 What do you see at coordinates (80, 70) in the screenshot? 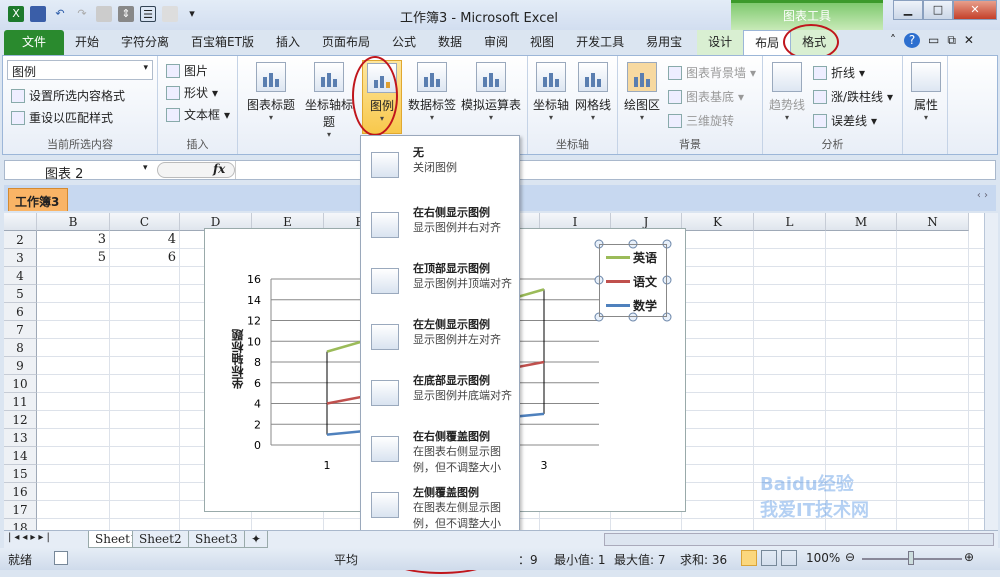
I see `chart-element-dropdown: 图例 ▾` at bounding box center [80, 70].